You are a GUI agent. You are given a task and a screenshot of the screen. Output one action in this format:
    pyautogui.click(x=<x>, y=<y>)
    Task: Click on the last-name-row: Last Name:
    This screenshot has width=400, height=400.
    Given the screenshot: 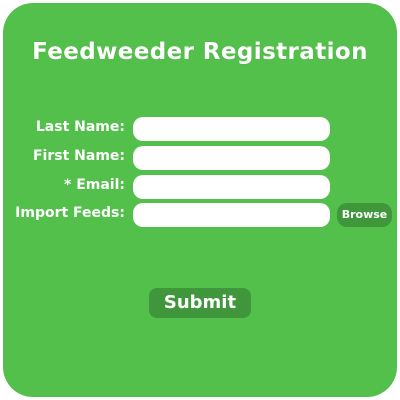 What is the action you would take?
    pyautogui.click(x=200, y=129)
    